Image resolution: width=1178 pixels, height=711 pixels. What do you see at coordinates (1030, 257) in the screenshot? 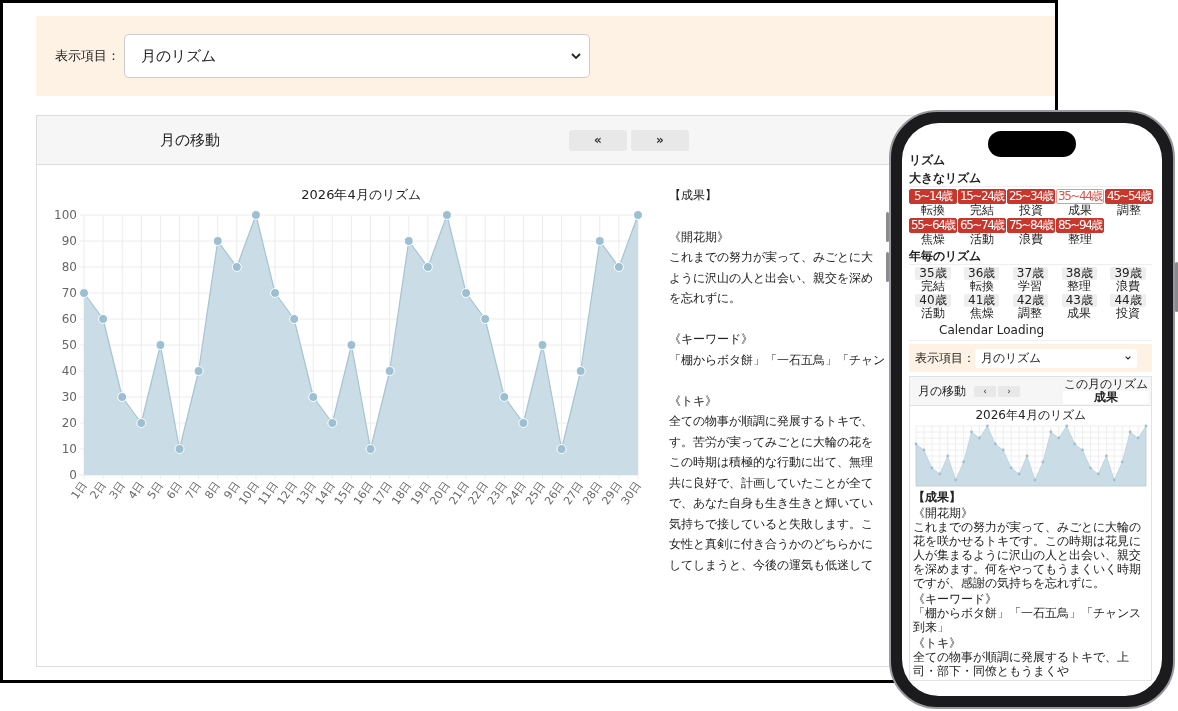
I see `section-heading: 年毎のリズム` at bounding box center [1030, 257].